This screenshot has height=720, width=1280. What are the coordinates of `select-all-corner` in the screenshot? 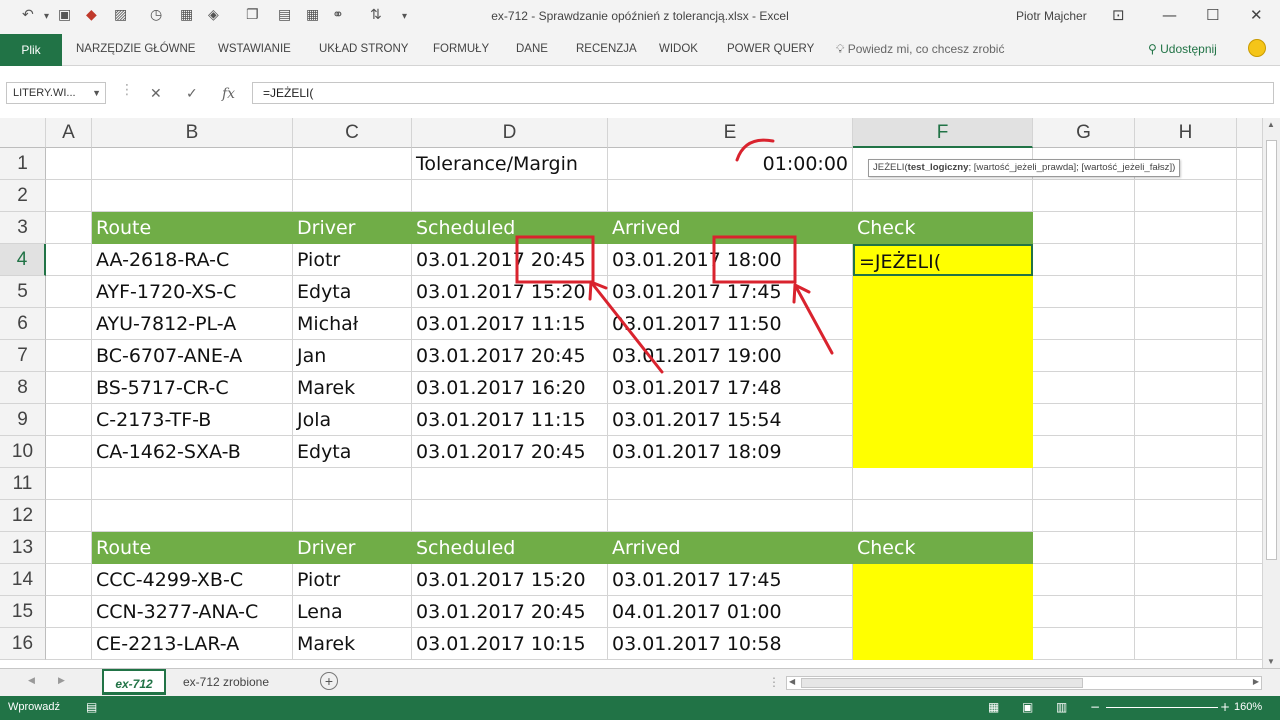 It's located at (23, 133).